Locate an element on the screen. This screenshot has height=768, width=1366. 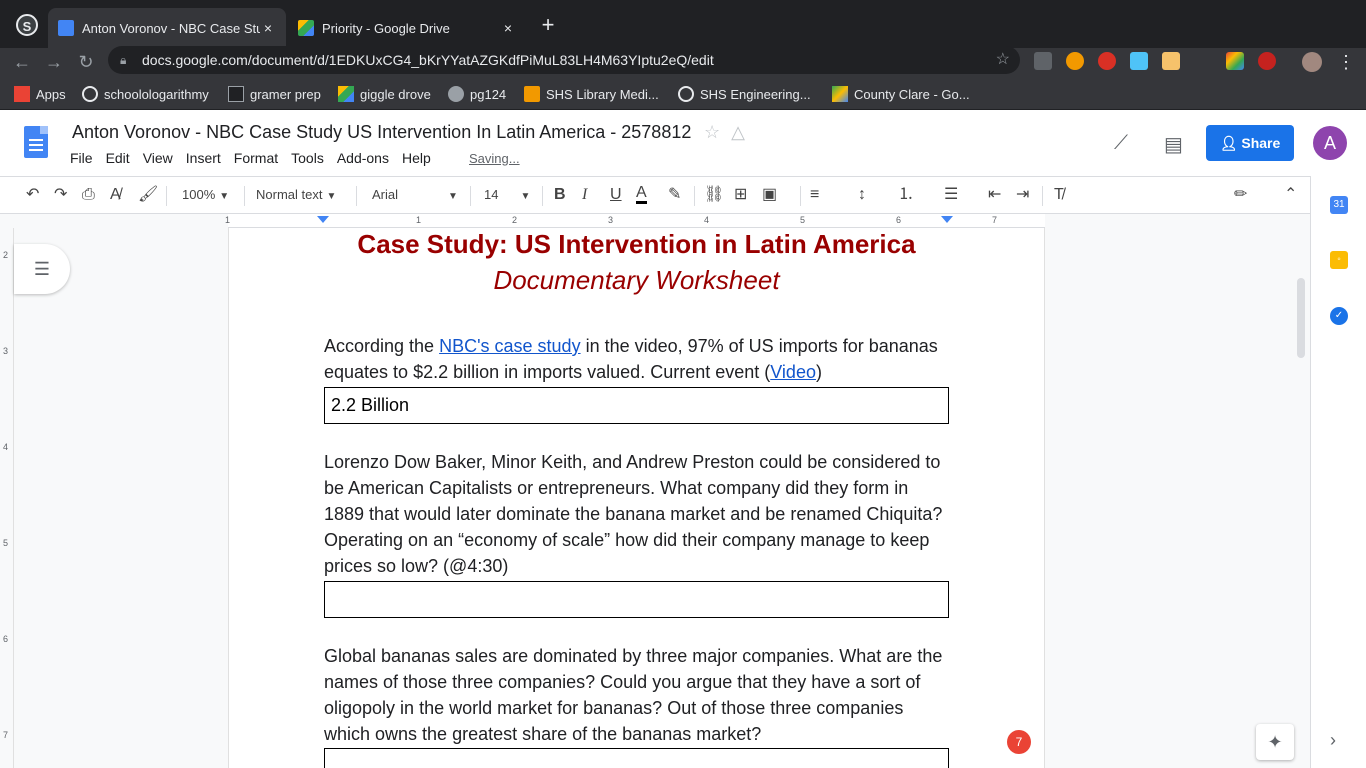
redo-icon: ↷ is located at coordinates (60, 195).